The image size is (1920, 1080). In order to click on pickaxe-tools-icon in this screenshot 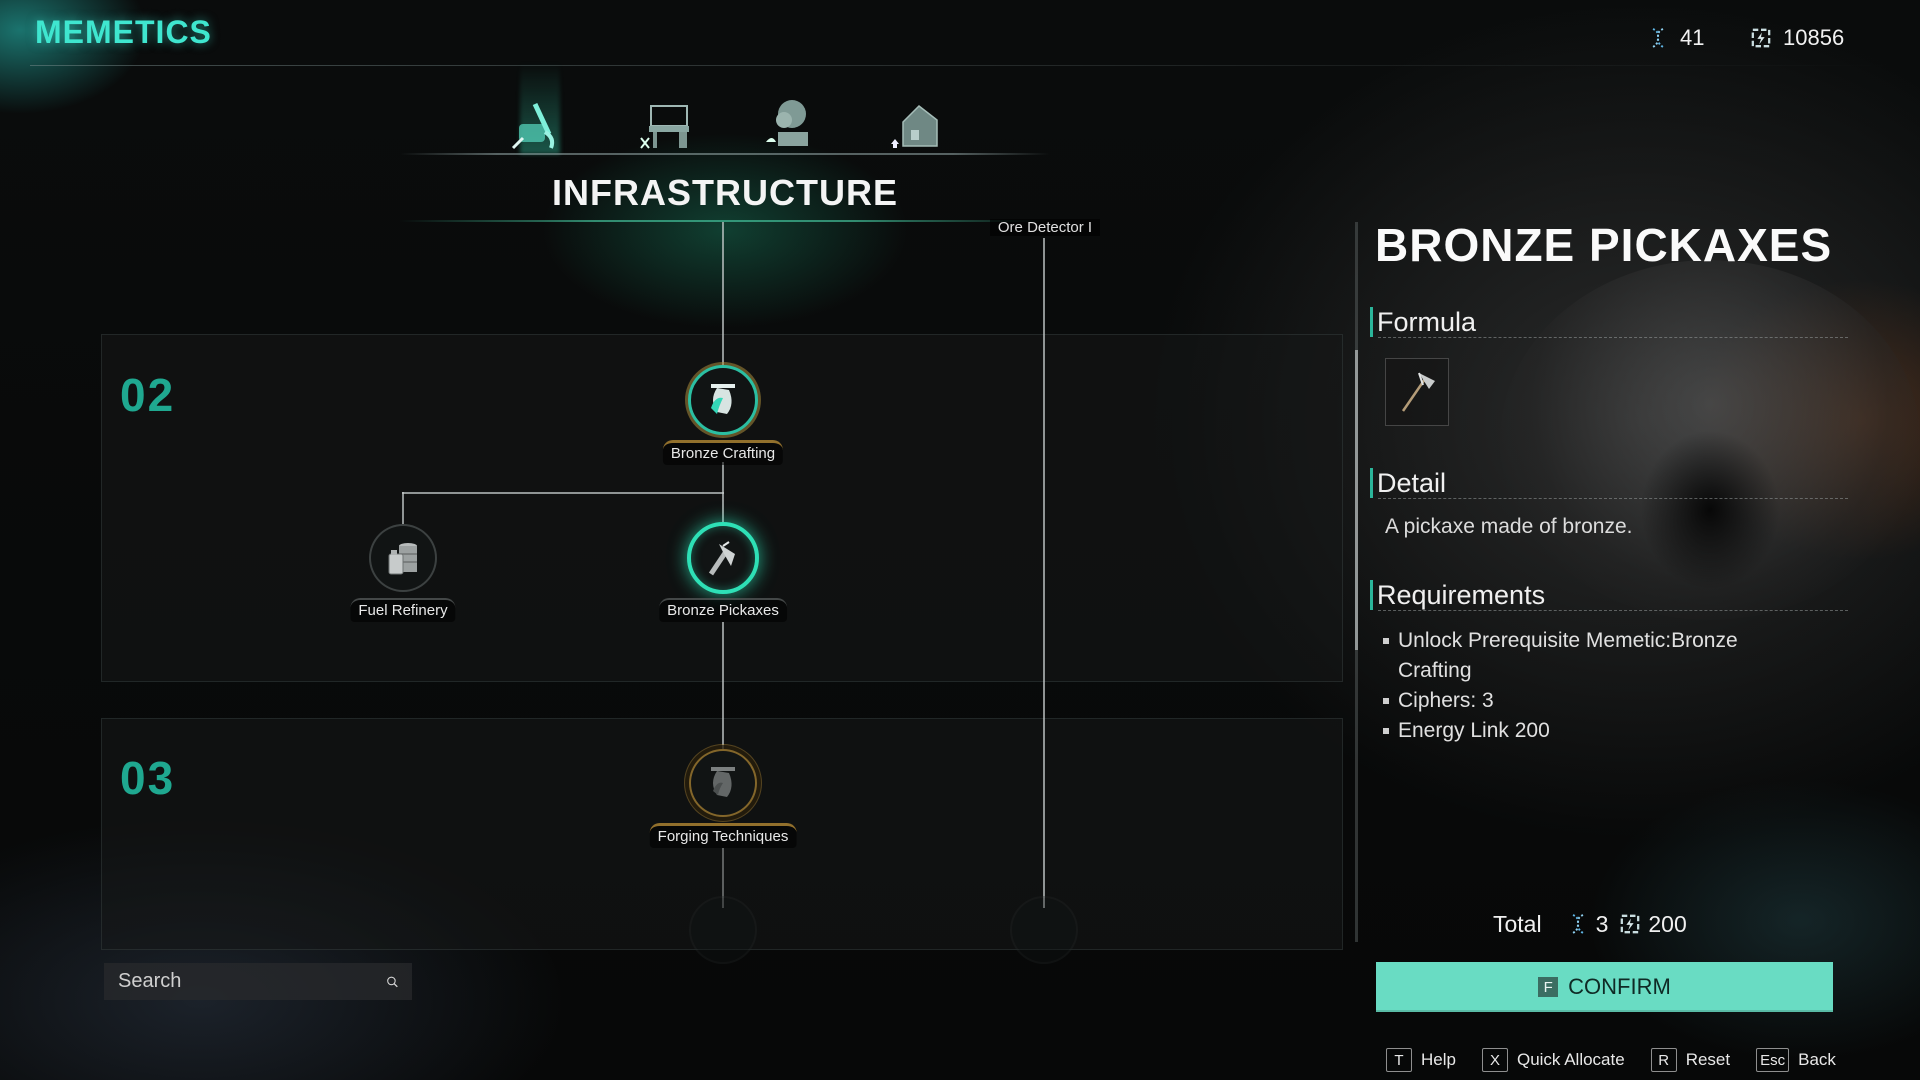, I will do `click(533, 126)`.